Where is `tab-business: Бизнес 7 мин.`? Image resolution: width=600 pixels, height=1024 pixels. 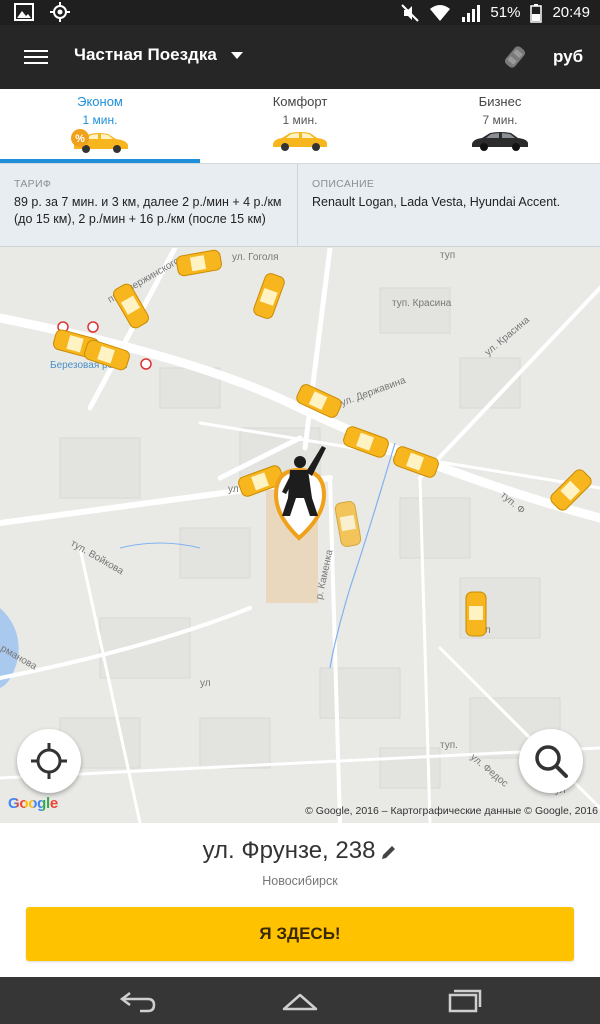 tab-business: Бизнес 7 мин. is located at coordinates (500, 126).